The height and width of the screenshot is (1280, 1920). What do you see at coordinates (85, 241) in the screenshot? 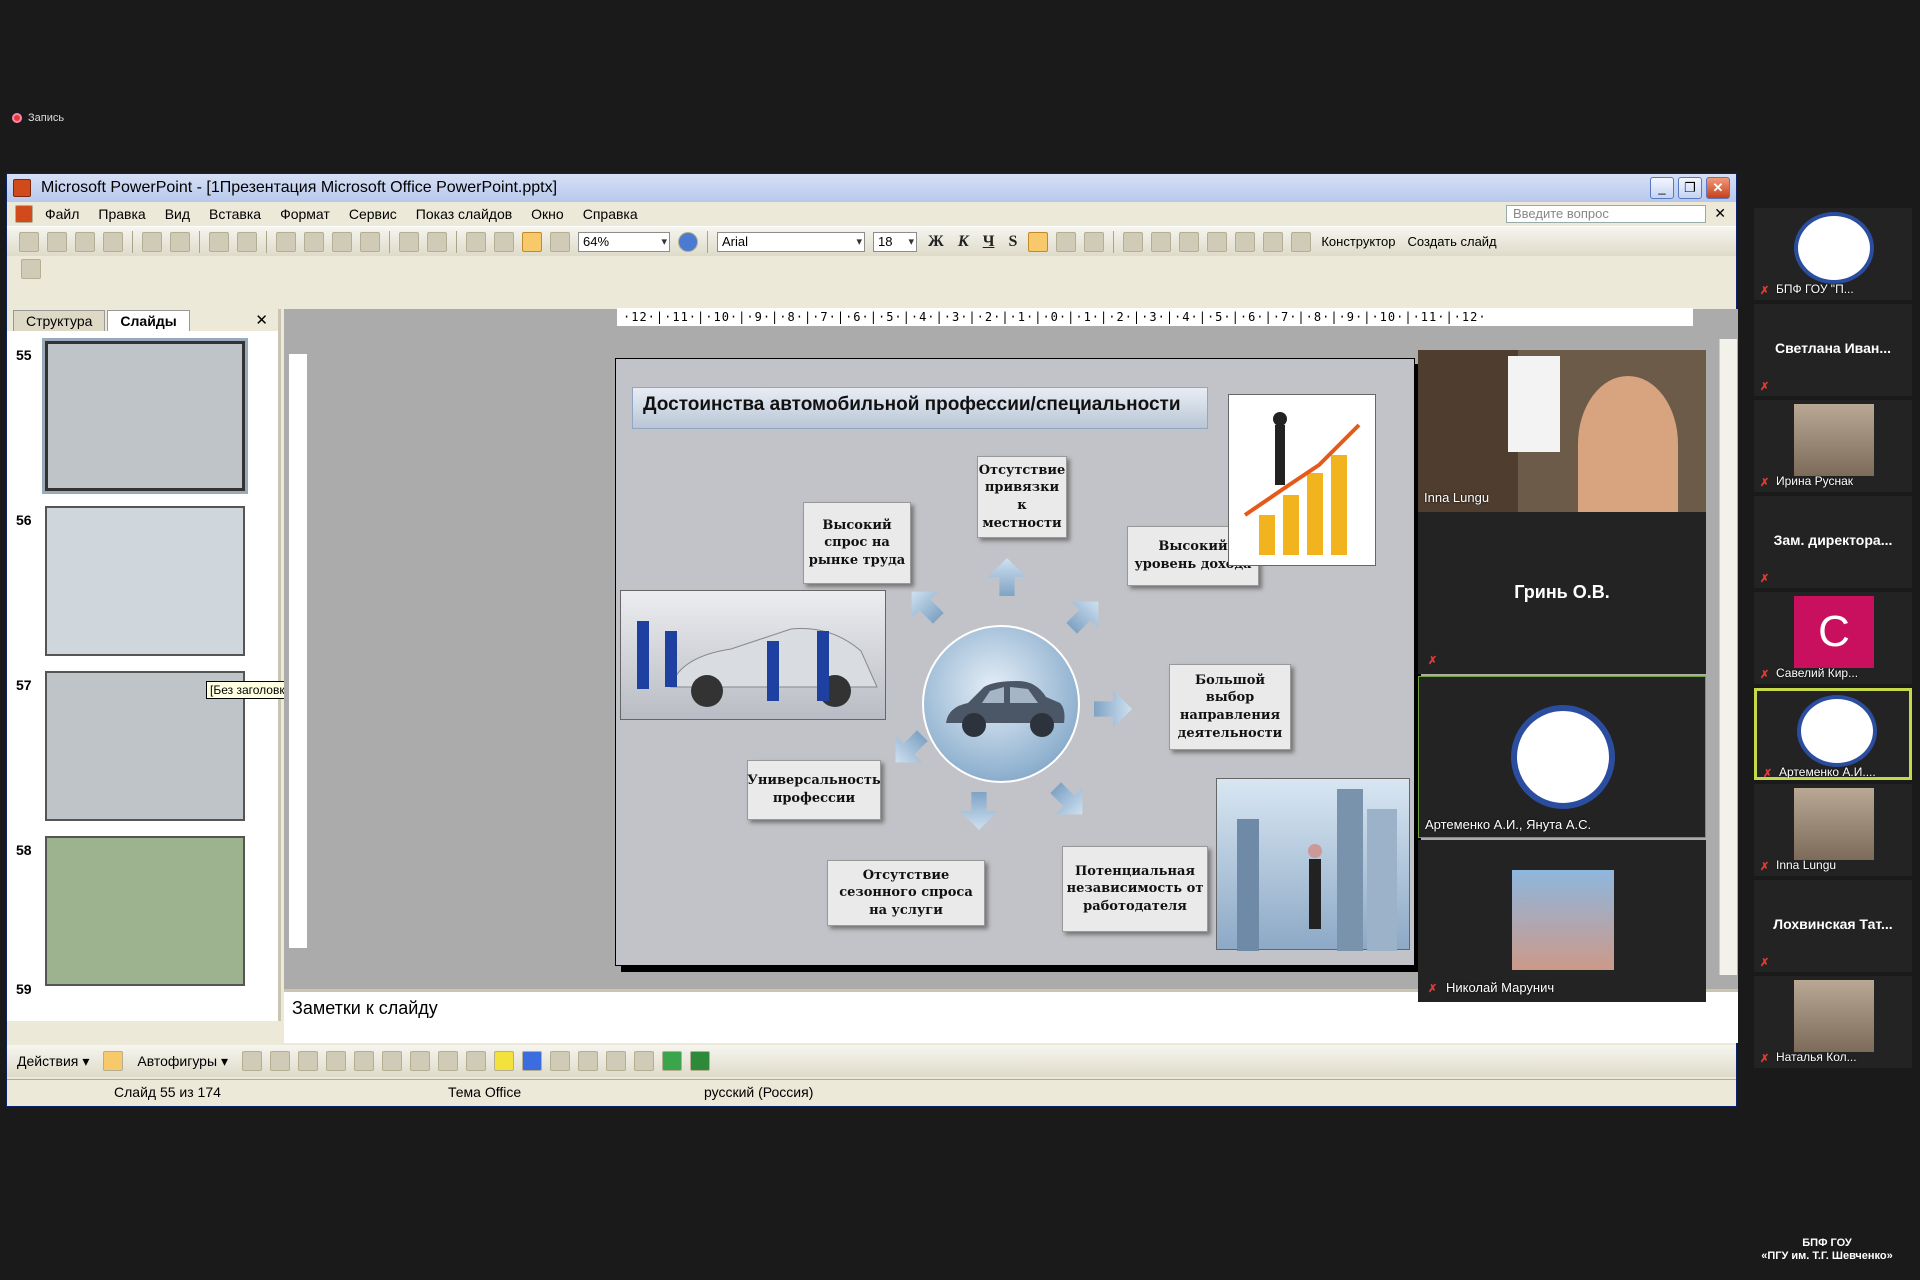
I see `save-icon` at bounding box center [85, 241].